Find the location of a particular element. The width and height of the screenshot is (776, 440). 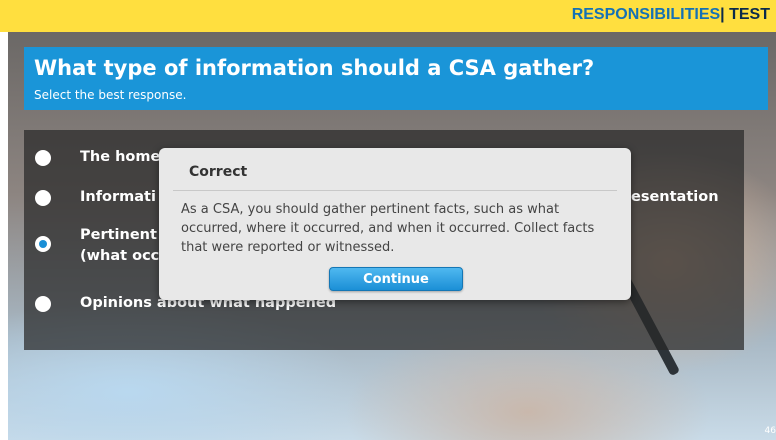

answer-option-3-label-line1: Pertinent is located at coordinates (118, 235).